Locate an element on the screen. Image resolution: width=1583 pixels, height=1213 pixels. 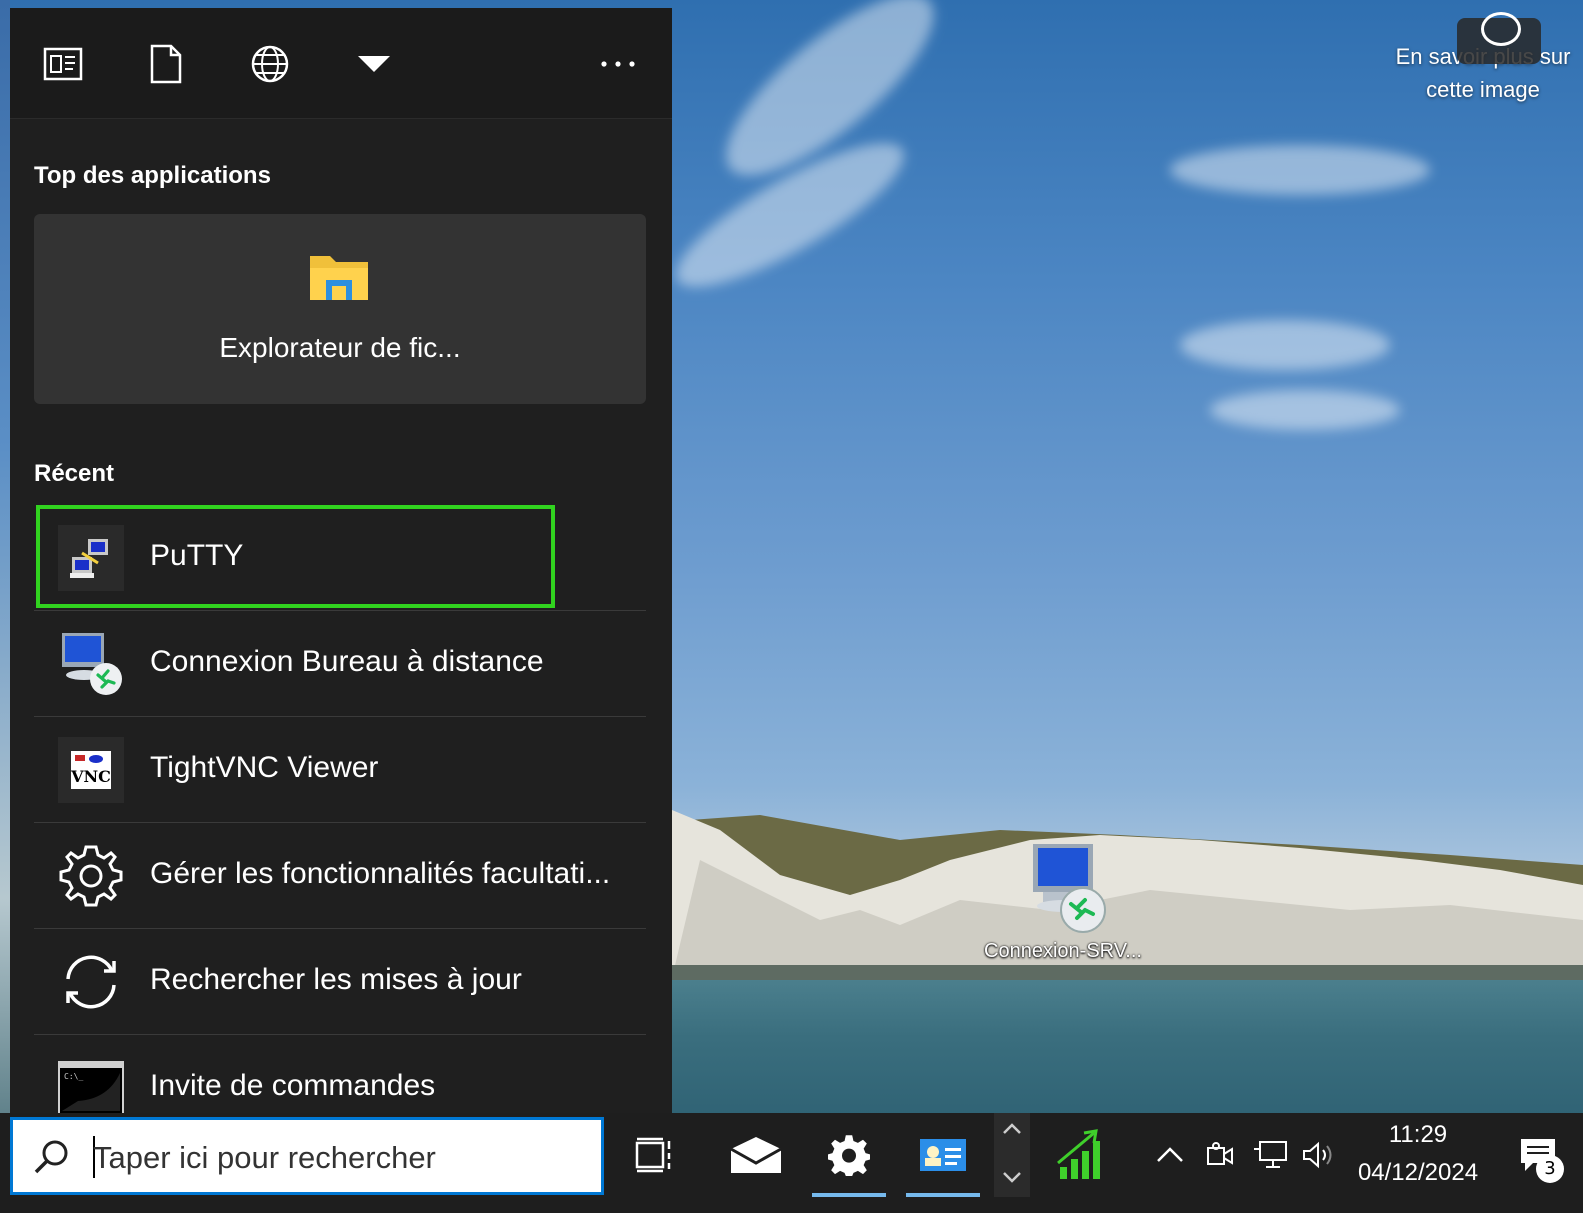
tray-network is located at coordinates (1270, 1155).